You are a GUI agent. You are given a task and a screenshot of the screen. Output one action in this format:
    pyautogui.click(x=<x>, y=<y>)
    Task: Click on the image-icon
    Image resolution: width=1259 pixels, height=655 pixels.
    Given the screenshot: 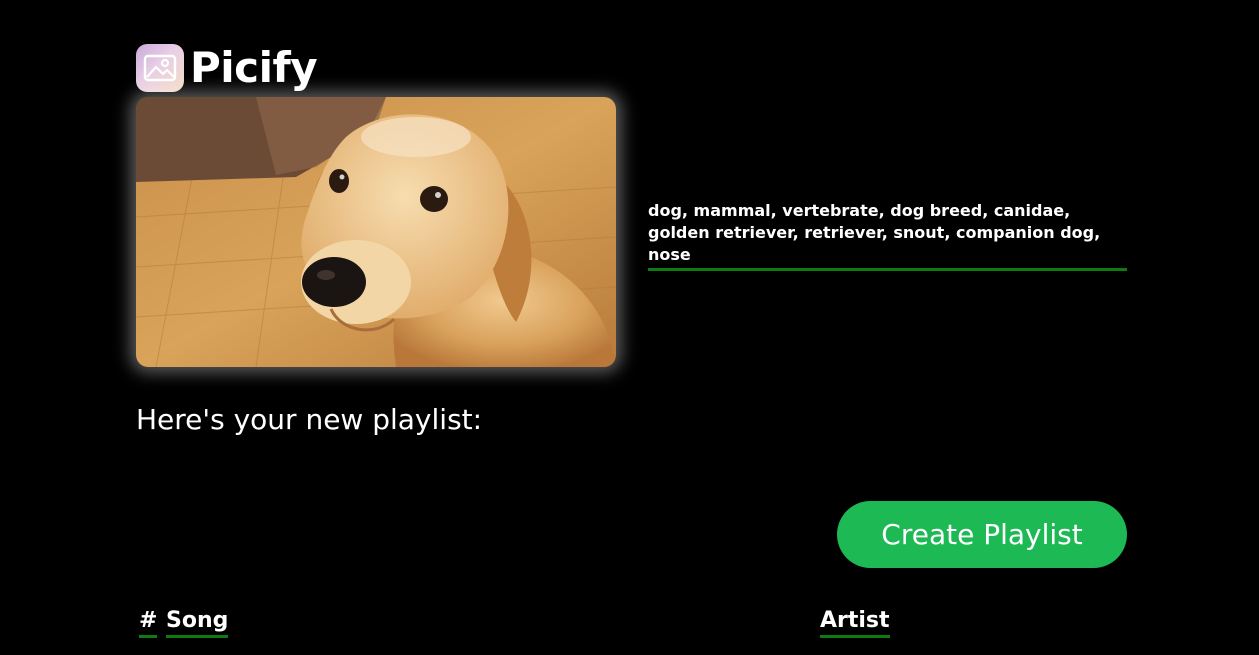 What is the action you would take?
    pyautogui.click(x=160, y=68)
    